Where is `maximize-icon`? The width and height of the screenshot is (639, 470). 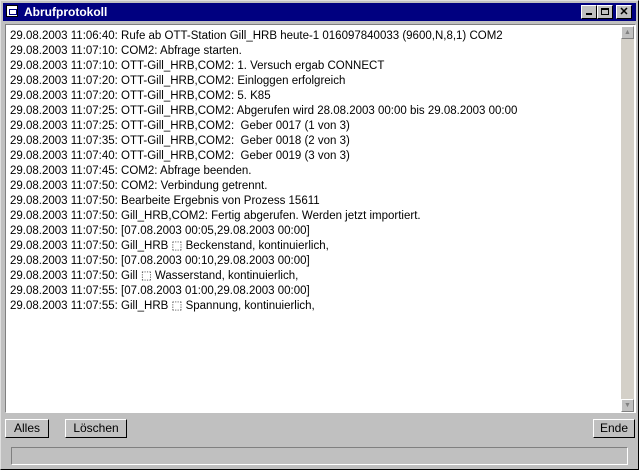 maximize-icon is located at coordinates (605, 11).